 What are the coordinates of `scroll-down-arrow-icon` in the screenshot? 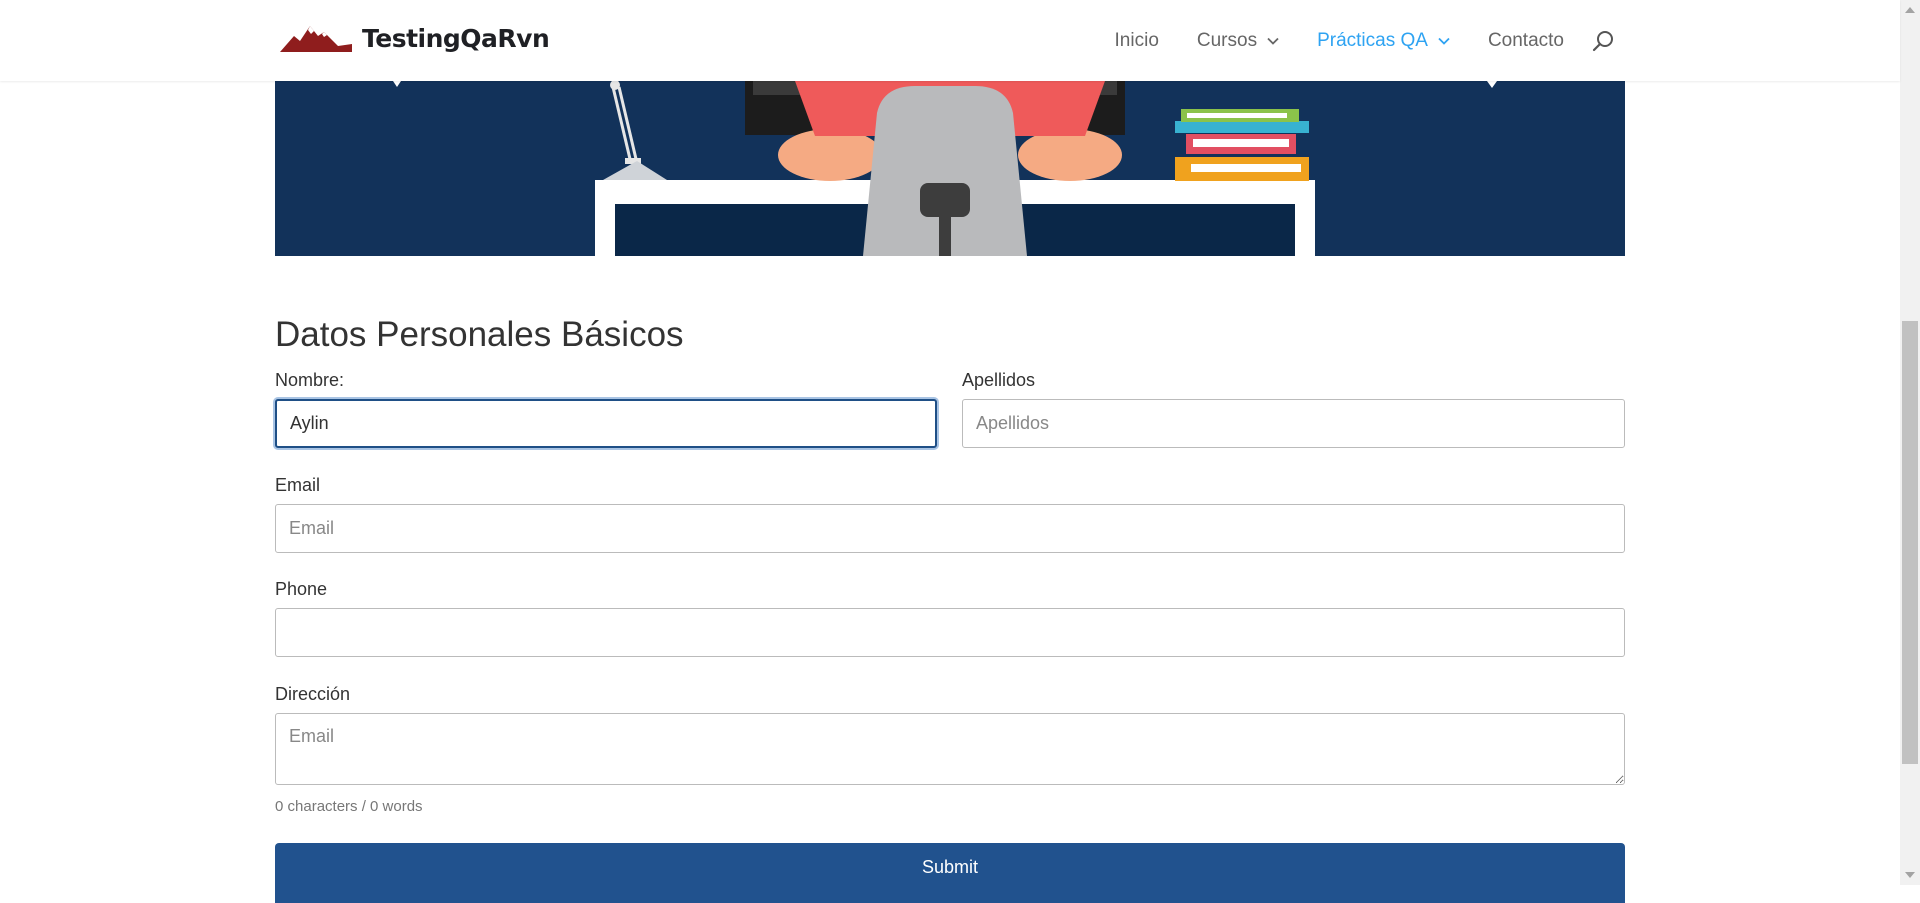 It's located at (1910, 875).